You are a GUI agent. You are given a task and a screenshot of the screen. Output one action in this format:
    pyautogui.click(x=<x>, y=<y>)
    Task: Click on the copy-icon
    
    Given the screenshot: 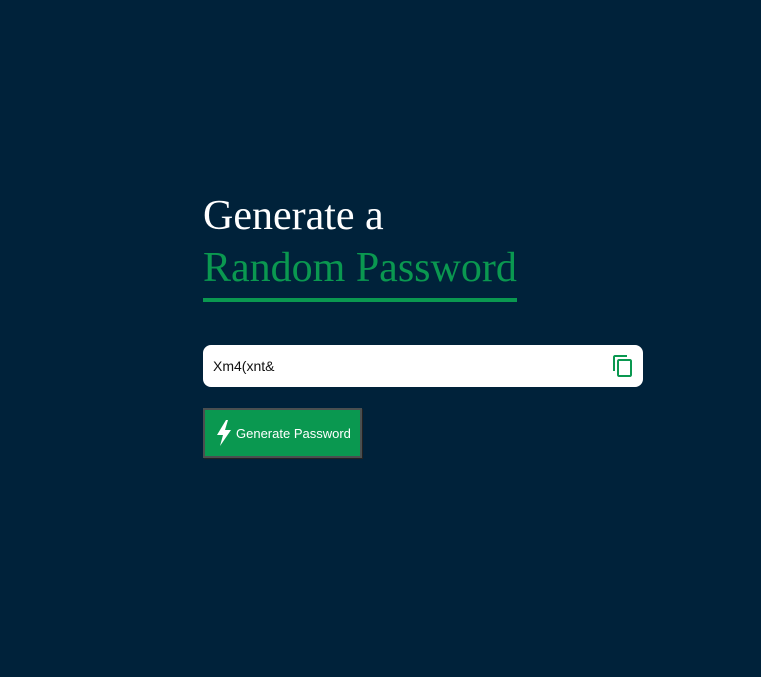 What is the action you would take?
    pyautogui.click(x=623, y=366)
    